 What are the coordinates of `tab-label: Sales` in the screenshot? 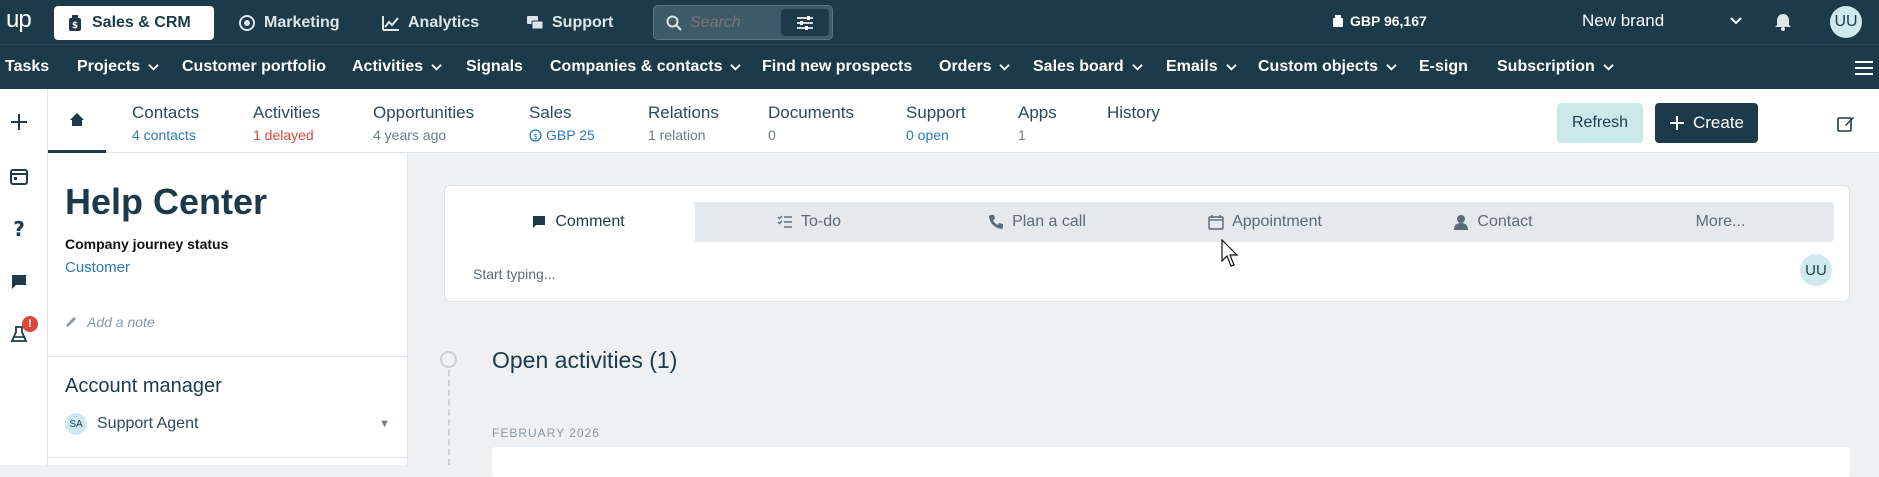 It's located at (550, 112).